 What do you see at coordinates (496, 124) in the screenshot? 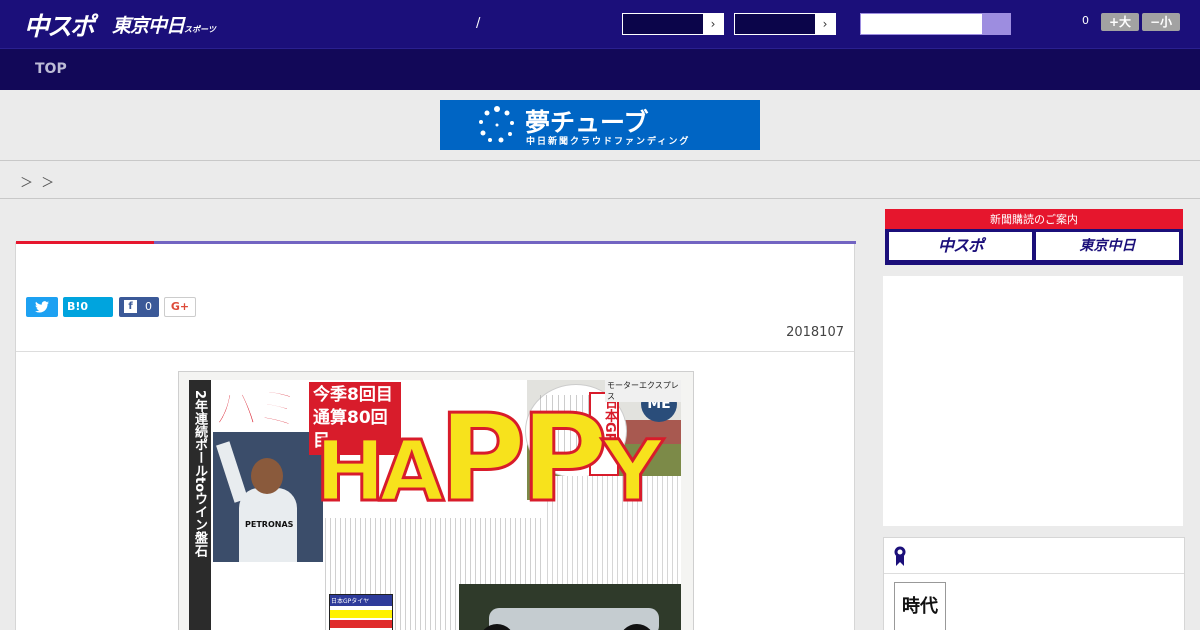
I see `dots-circle-icon` at bounding box center [496, 124].